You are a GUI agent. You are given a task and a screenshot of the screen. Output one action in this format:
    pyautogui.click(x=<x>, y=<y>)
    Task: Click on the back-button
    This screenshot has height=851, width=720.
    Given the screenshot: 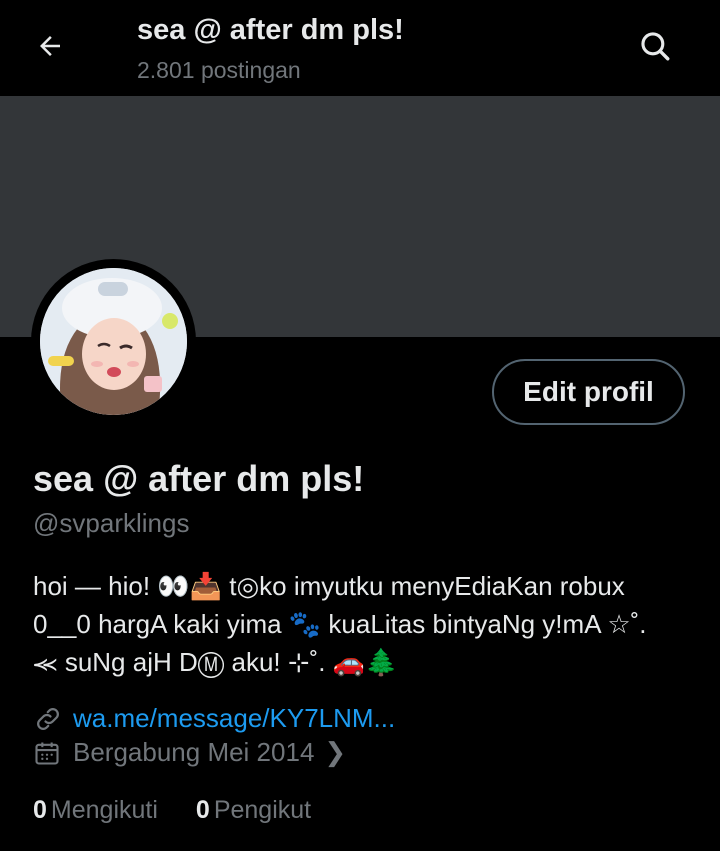 What is the action you would take?
    pyautogui.click(x=50, y=46)
    